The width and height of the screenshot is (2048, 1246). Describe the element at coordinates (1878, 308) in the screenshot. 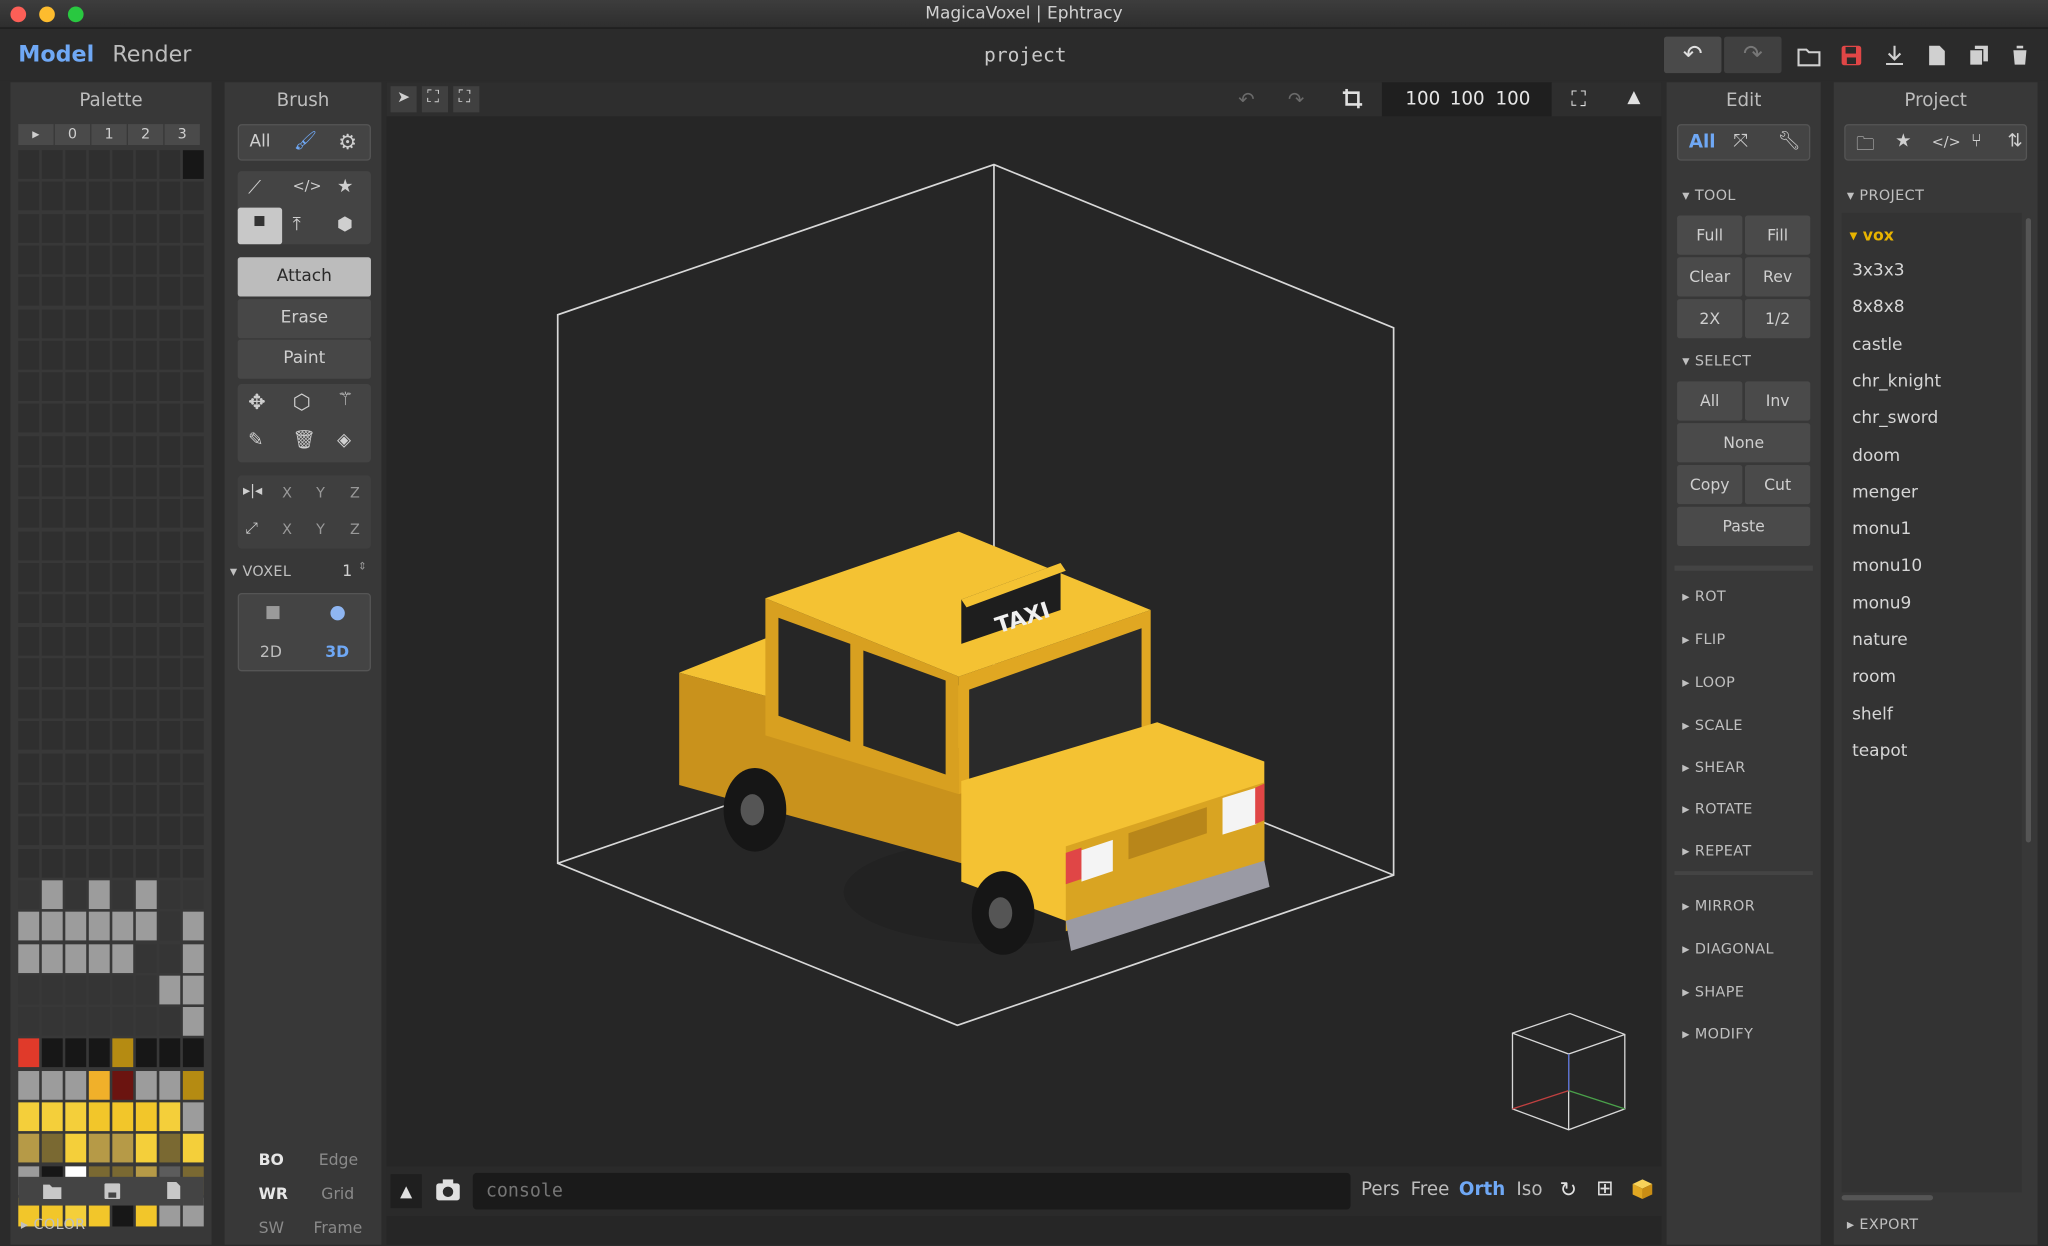

I see `project-item: 8x8x8` at that location.